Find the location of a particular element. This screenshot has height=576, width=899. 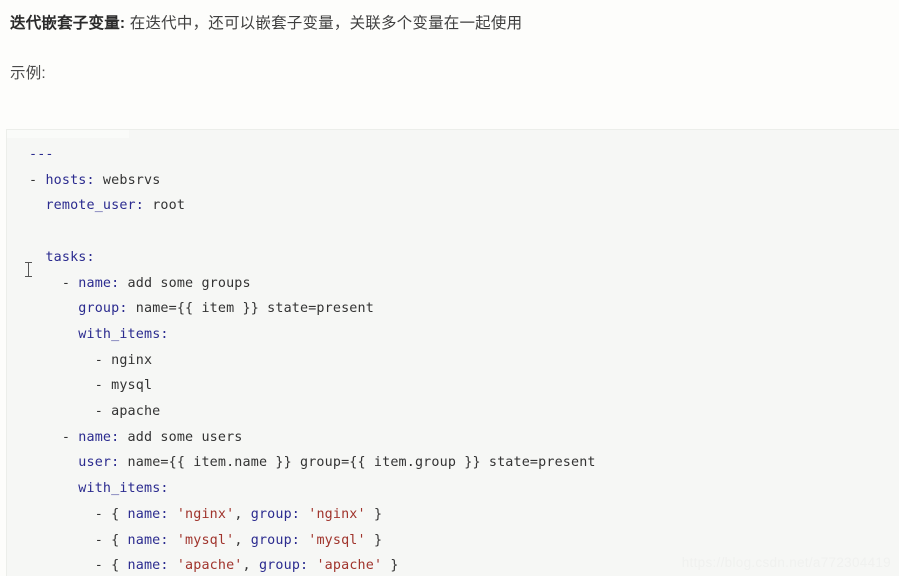

article-body: 迭代嵌套子变量: 在迭代中，还可以嵌套子变量，关联多个变量在一起使用 示例: is located at coordinates (449, 43).